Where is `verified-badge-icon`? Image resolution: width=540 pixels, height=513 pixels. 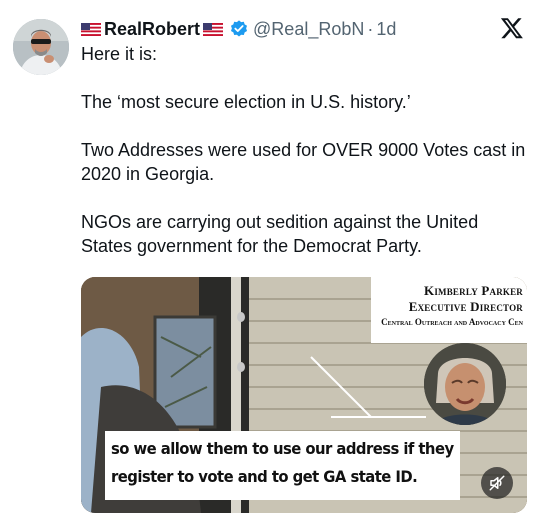 verified-badge-icon is located at coordinates (239, 28).